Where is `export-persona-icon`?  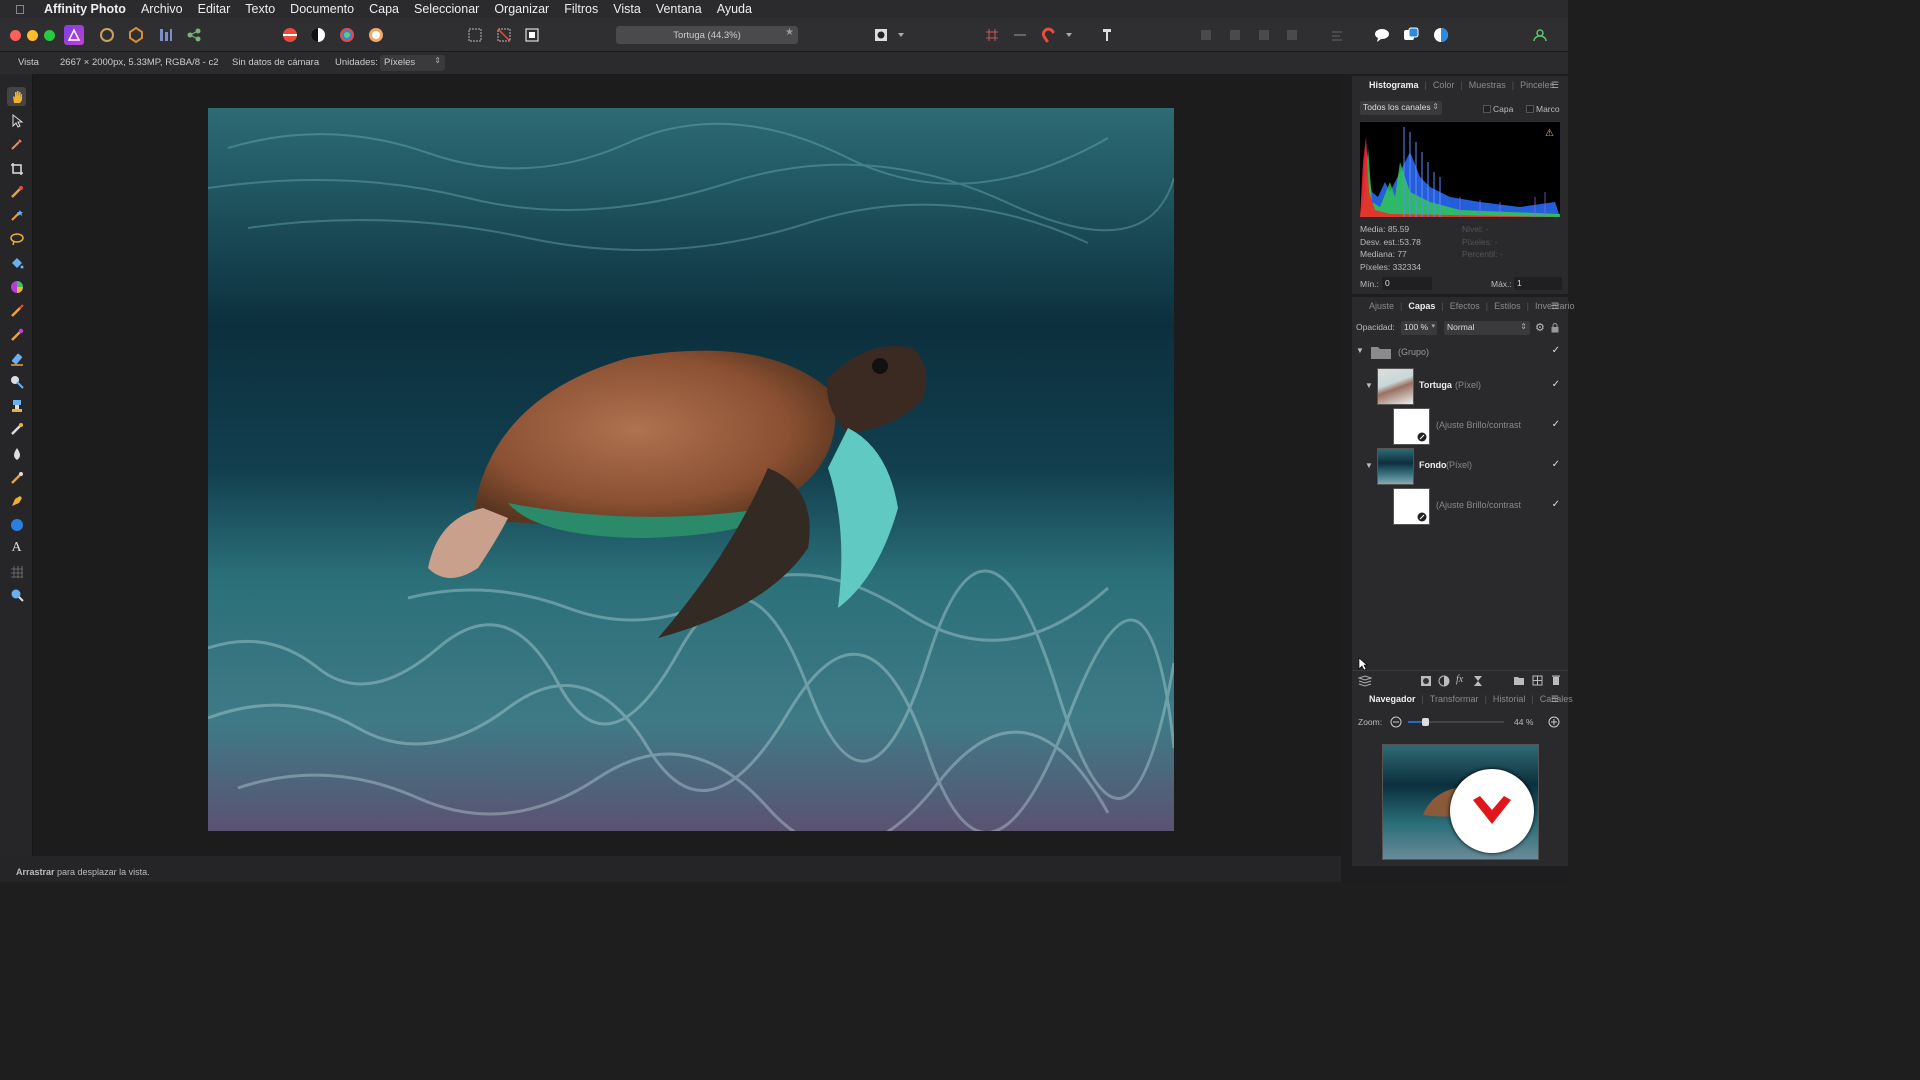
export-persona-icon is located at coordinates (194, 35).